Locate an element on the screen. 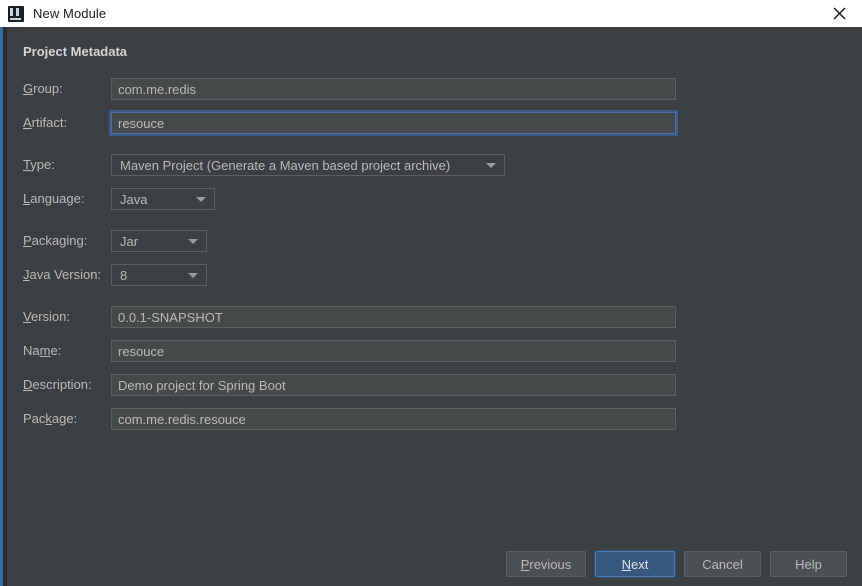 Image resolution: width=862 pixels, height=586 pixels. intellij-idea-icon is located at coordinates (16, 13).